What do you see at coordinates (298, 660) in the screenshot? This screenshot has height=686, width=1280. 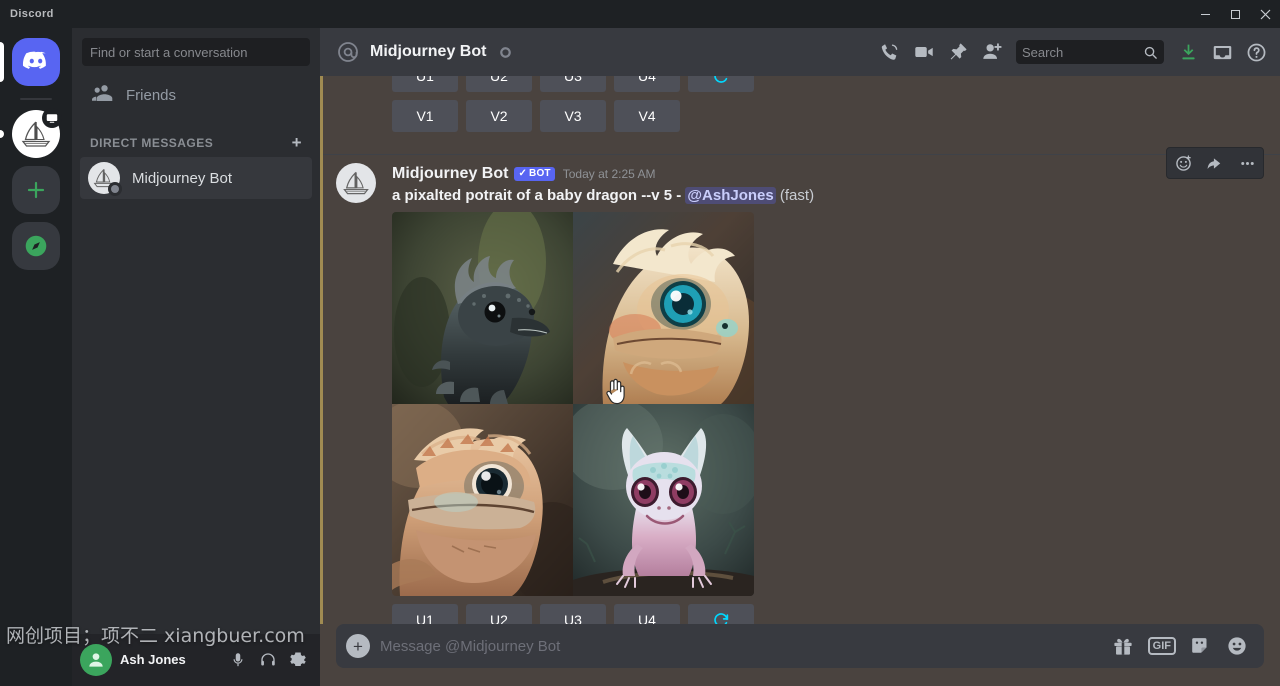 I see `gear-icon` at bounding box center [298, 660].